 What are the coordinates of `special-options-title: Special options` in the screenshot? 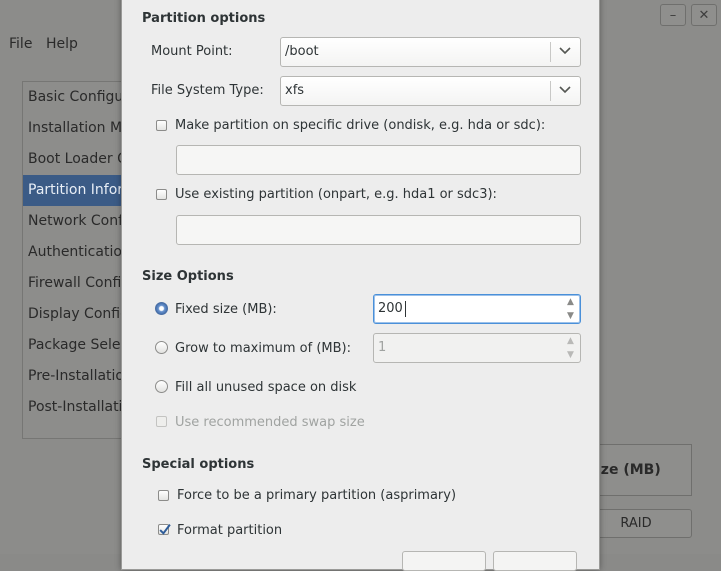 It's located at (198, 464).